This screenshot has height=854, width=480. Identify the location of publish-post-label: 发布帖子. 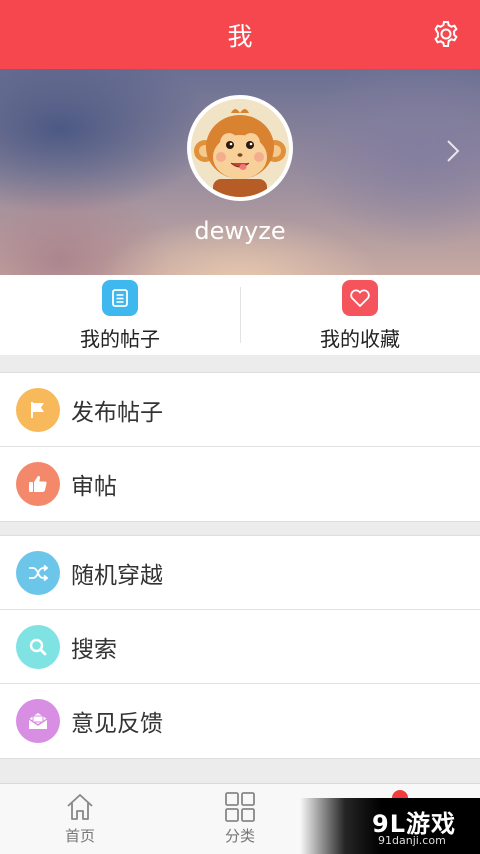
(117, 412).